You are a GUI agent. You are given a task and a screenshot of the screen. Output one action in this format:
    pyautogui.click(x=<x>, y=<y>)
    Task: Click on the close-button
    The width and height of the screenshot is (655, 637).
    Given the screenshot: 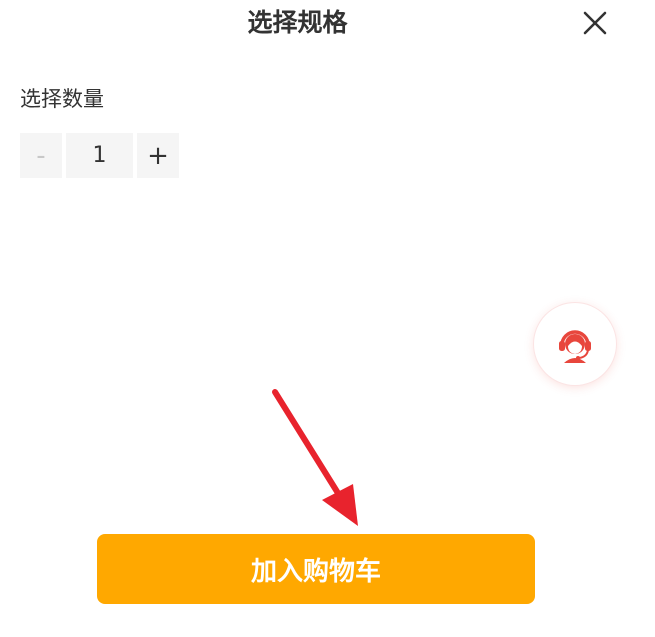 What is the action you would take?
    pyautogui.click(x=595, y=23)
    